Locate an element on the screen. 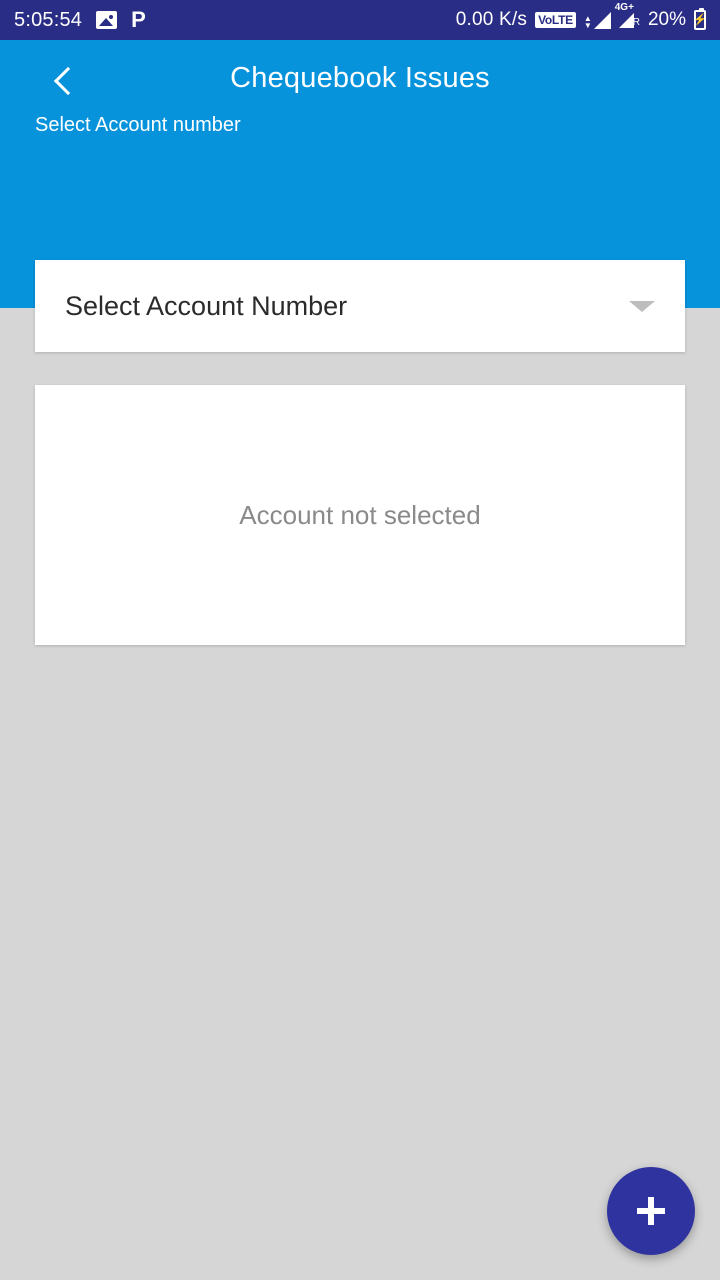 The width and height of the screenshot is (720, 1280). account-number-select: Select Account Number is located at coordinates (360, 306).